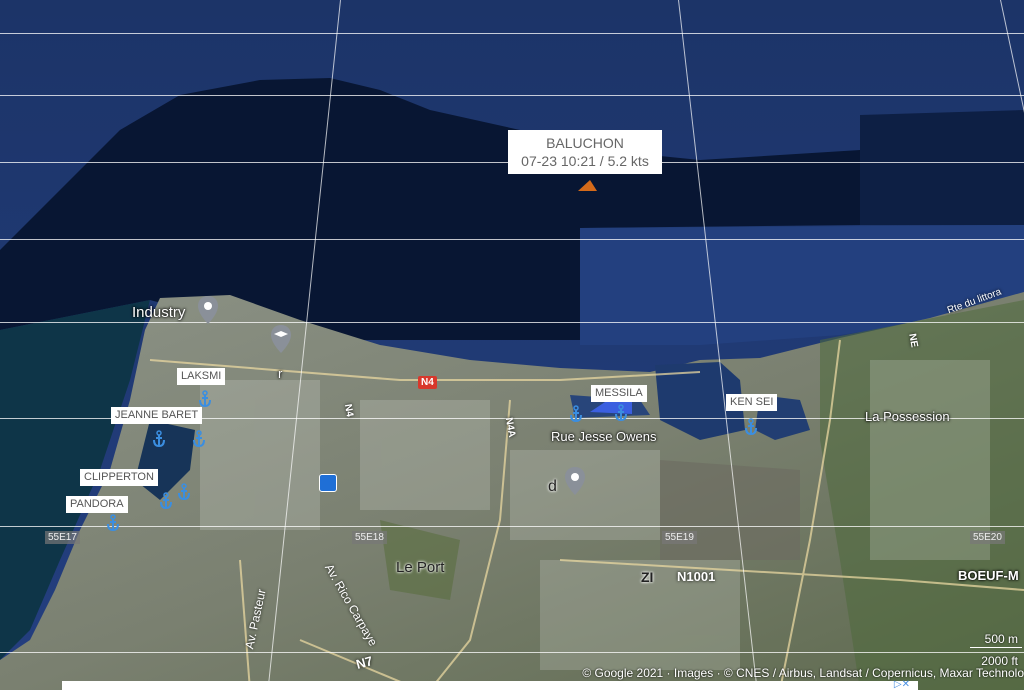  Describe the element at coordinates (996, 647) in the screenshot. I see `scale-bar` at that location.